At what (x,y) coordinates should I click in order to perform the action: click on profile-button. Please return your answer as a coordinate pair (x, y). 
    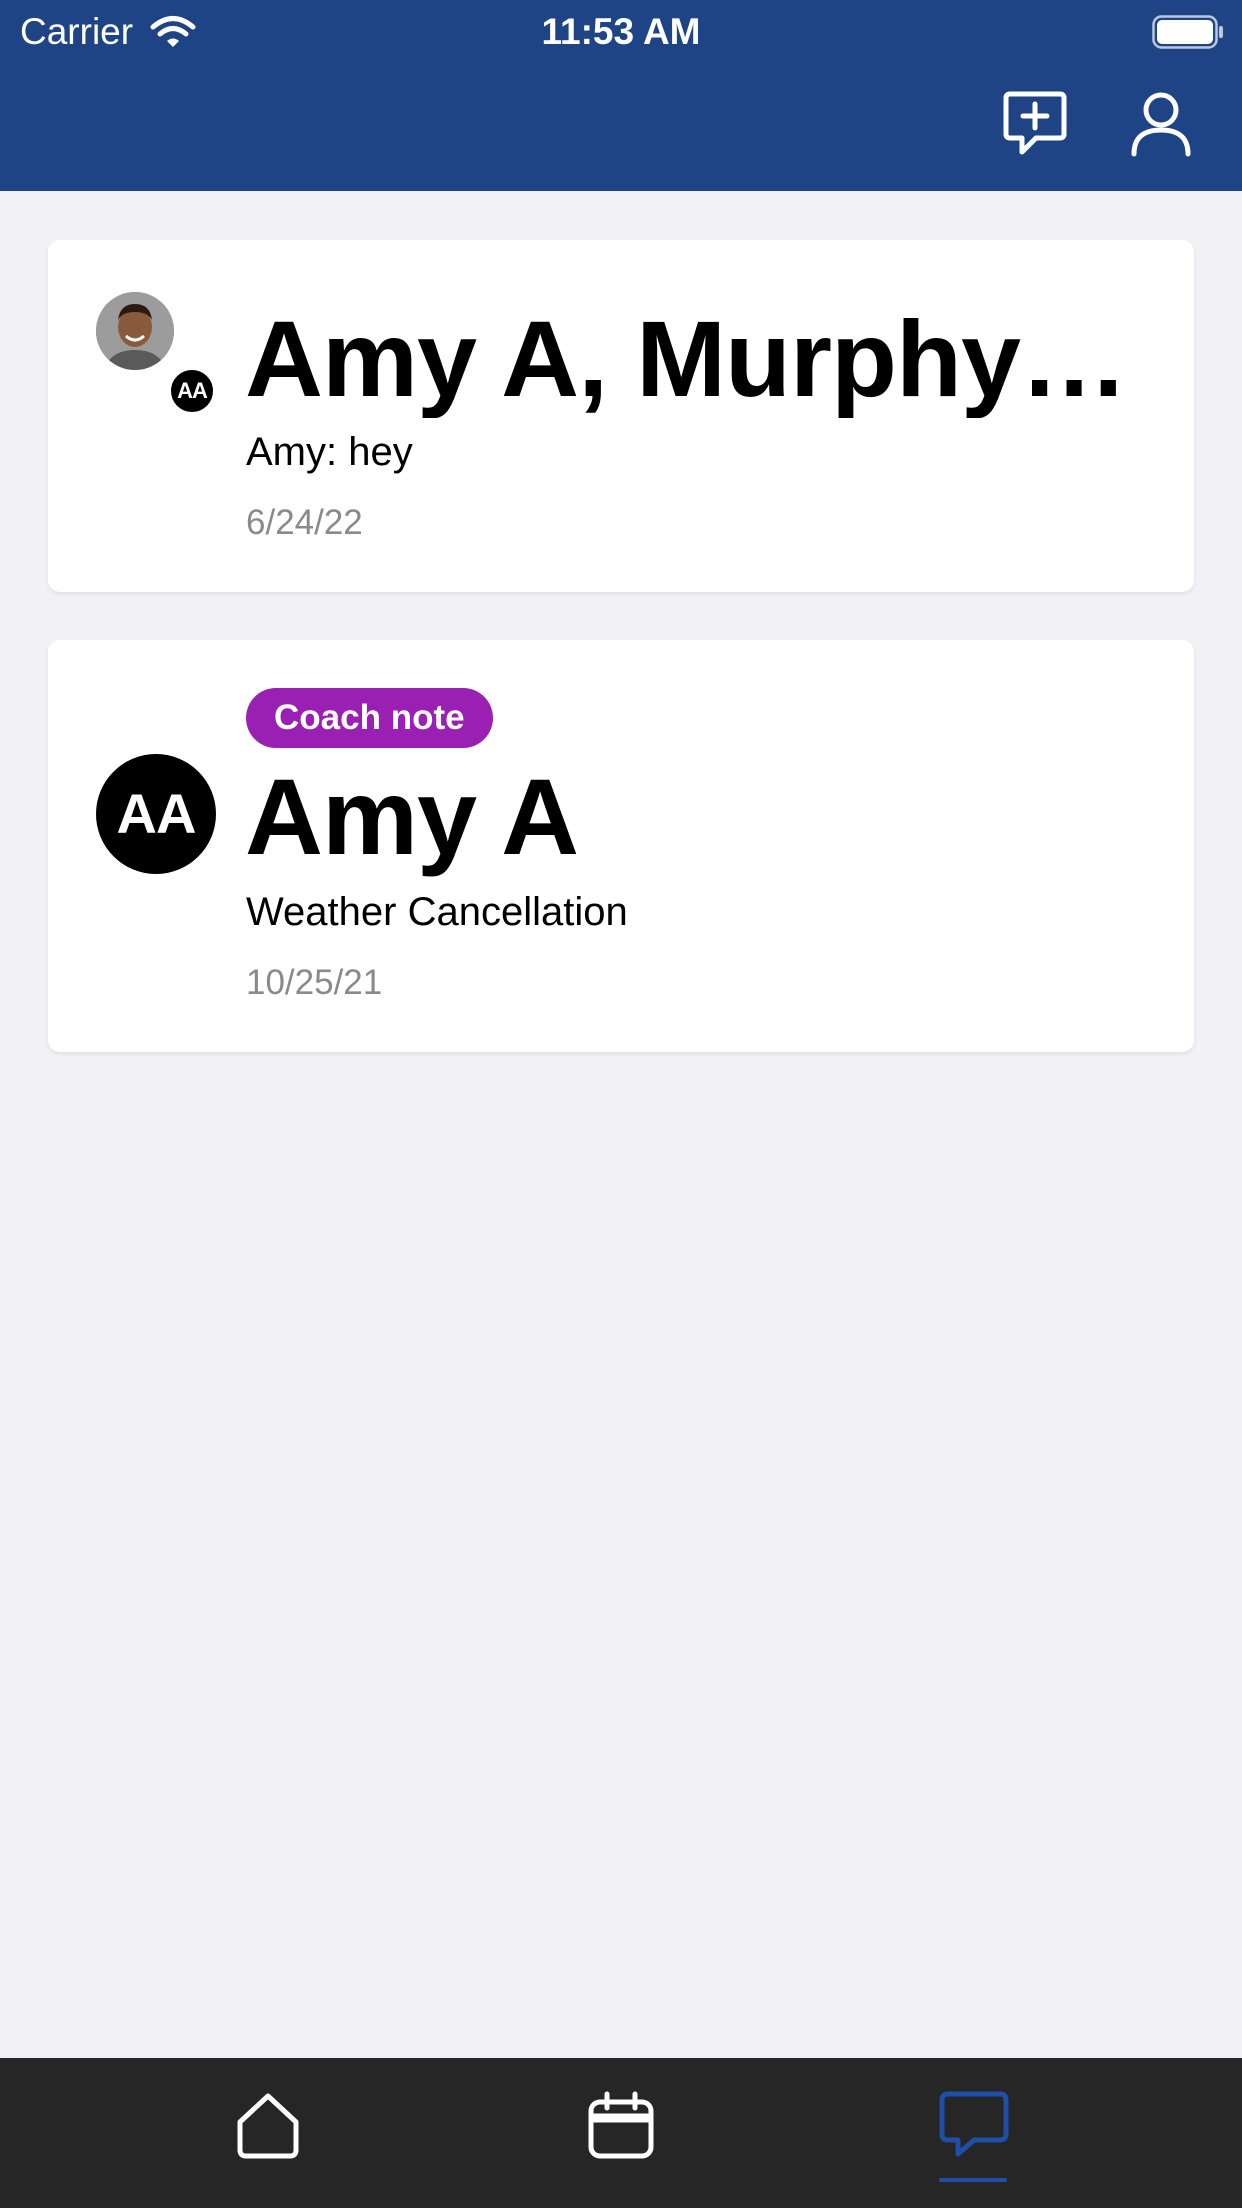
    Looking at the image, I should click on (1161, 123).